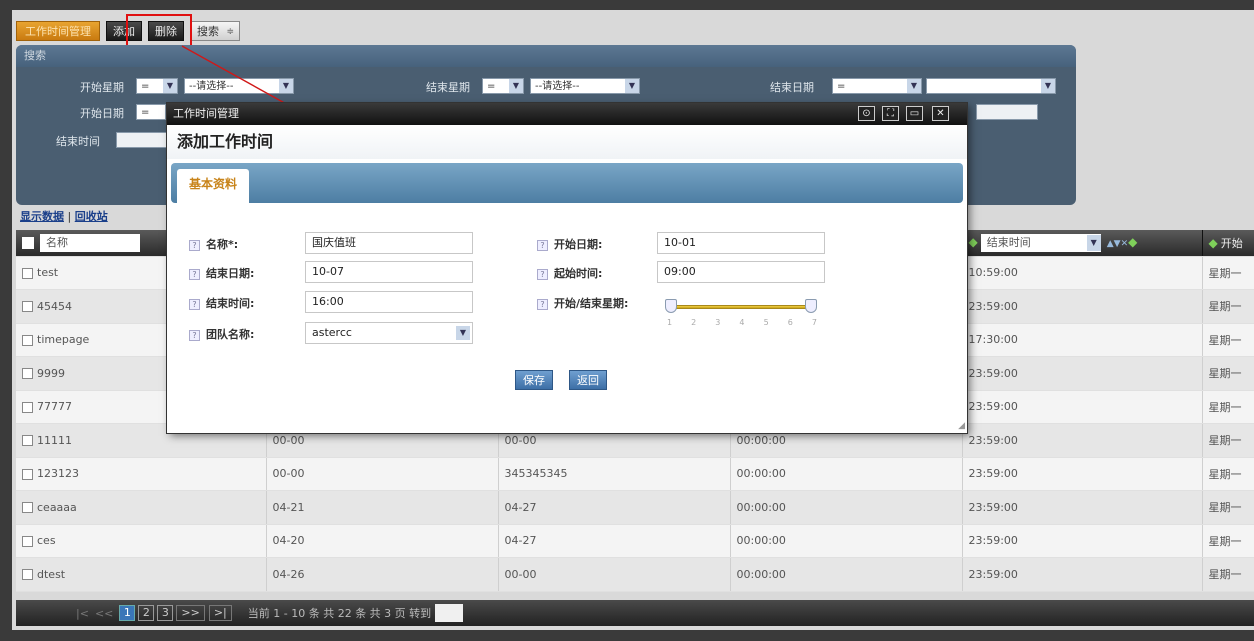 The image size is (1254, 641). Describe the element at coordinates (127, 613) in the screenshot. I see `page-1-button: 1` at that location.